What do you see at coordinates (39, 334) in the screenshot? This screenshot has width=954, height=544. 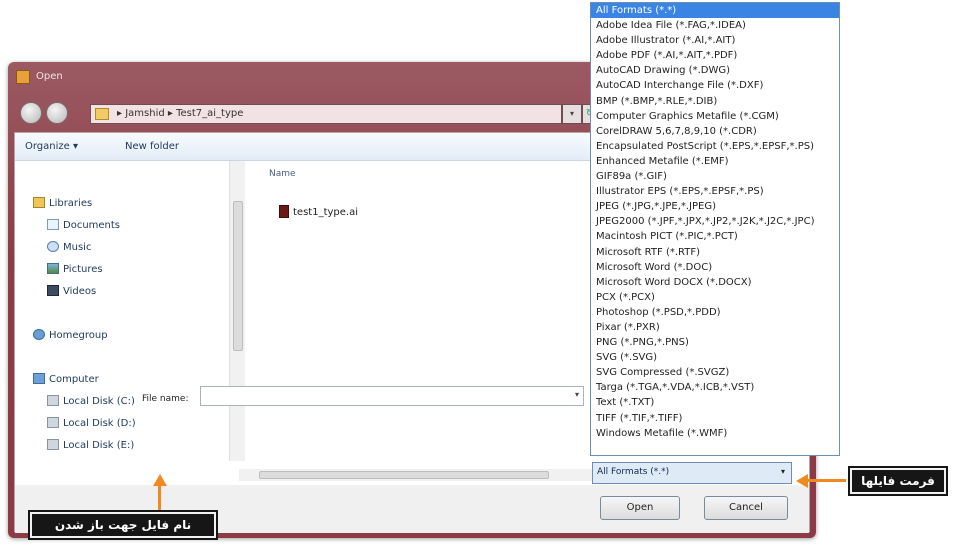 I see `homegroup-icon` at bounding box center [39, 334].